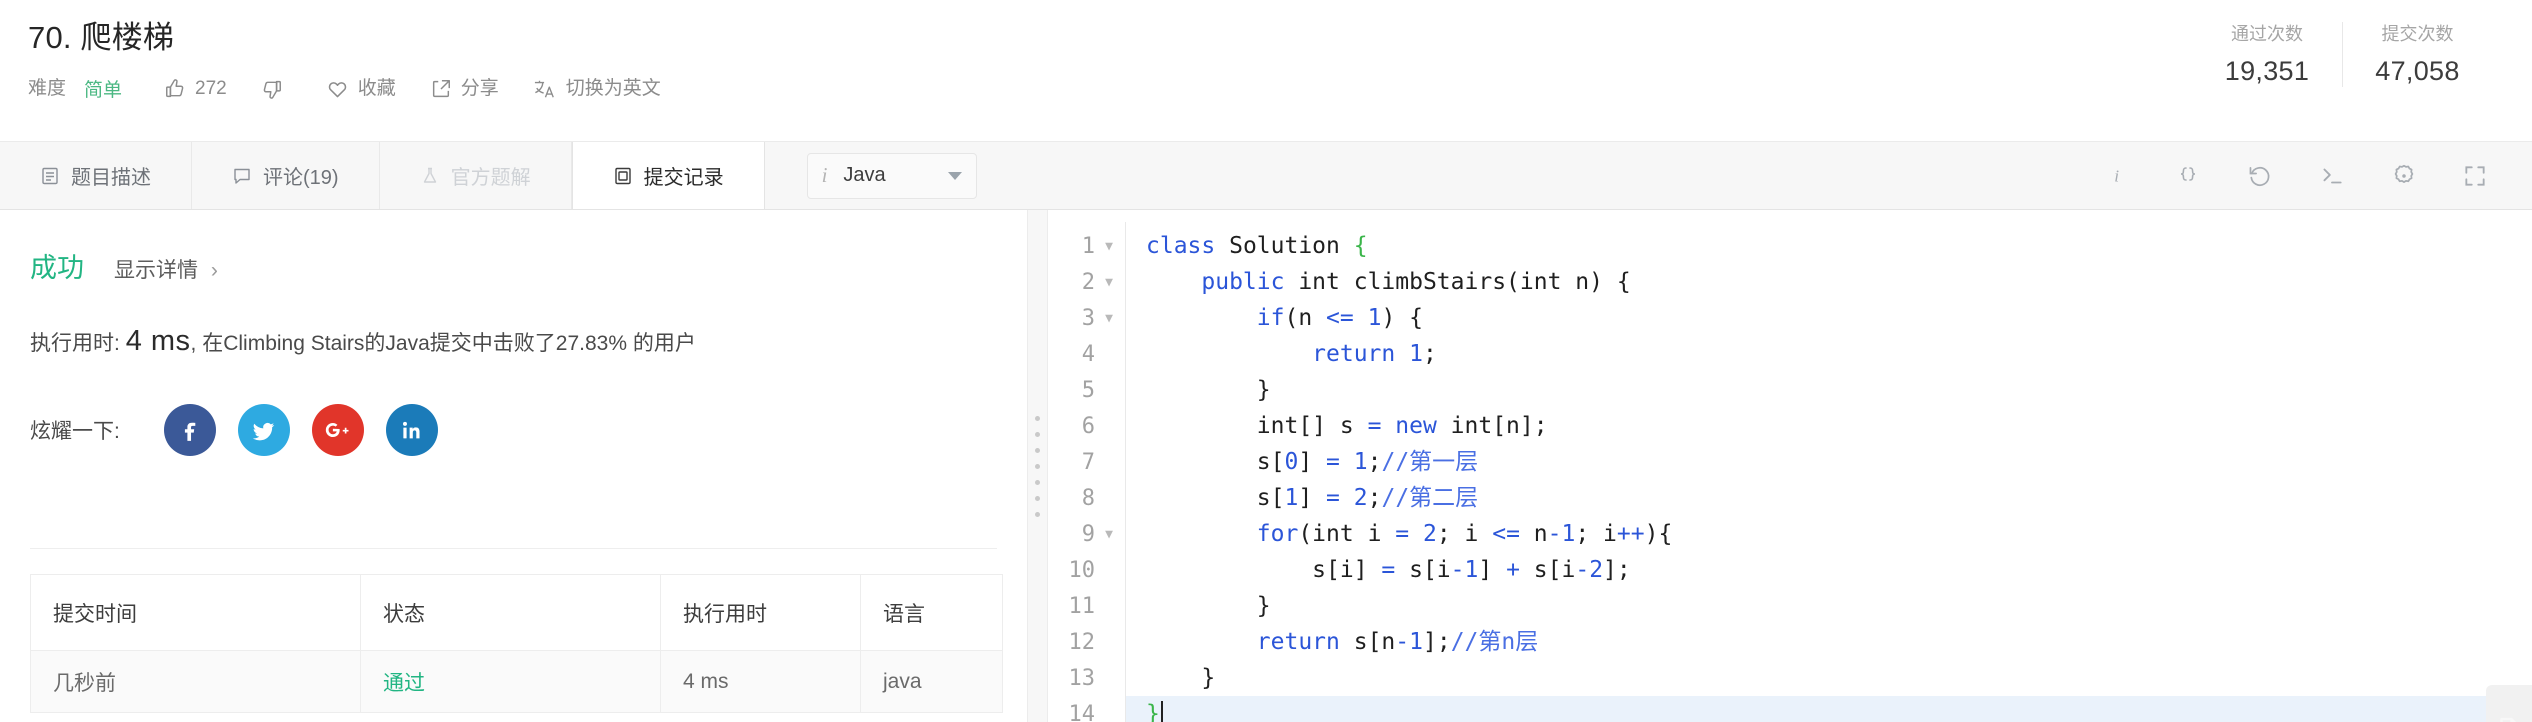 This screenshot has width=2532, height=722. What do you see at coordinates (195, 612) in the screenshot?
I see `column-header-time: 提交时间` at bounding box center [195, 612].